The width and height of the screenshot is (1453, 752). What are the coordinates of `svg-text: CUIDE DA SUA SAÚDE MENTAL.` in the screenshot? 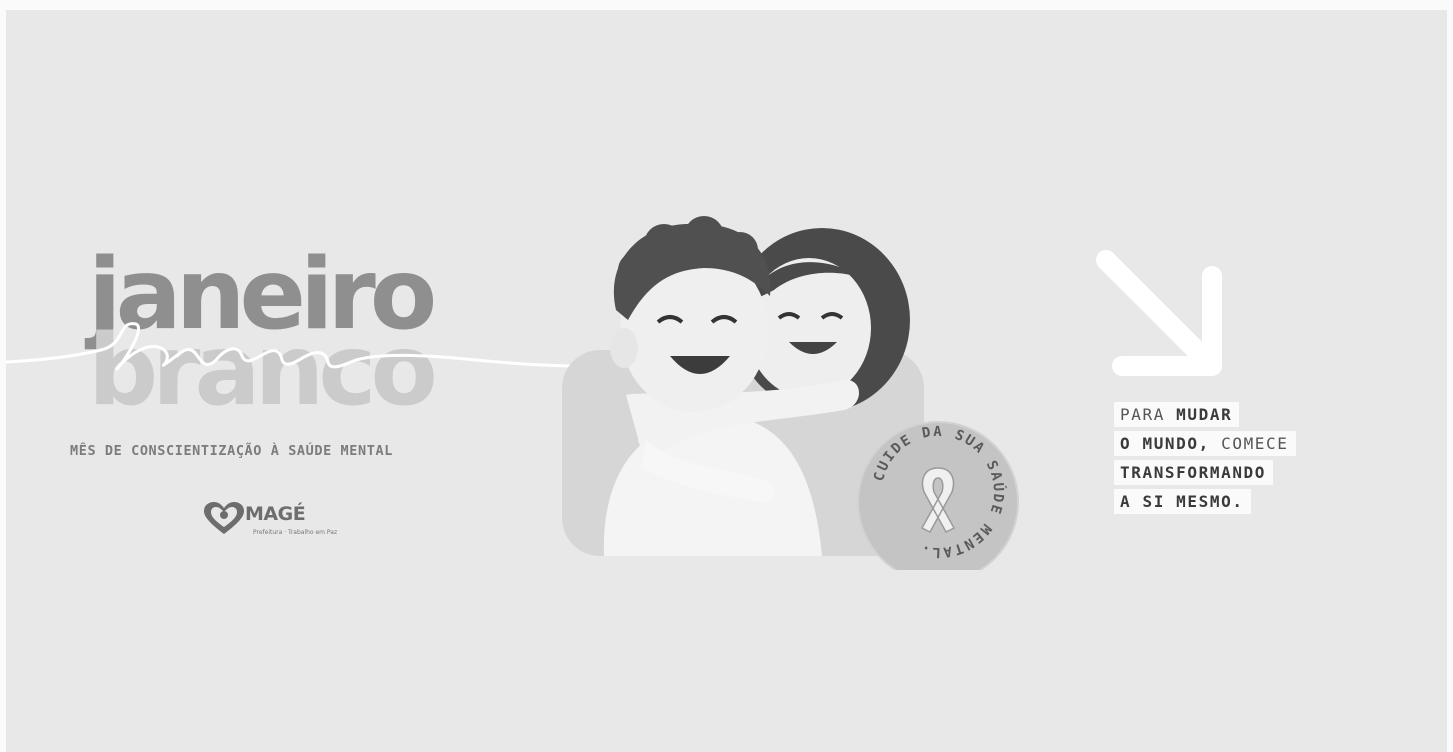 It's located at (939, 492).